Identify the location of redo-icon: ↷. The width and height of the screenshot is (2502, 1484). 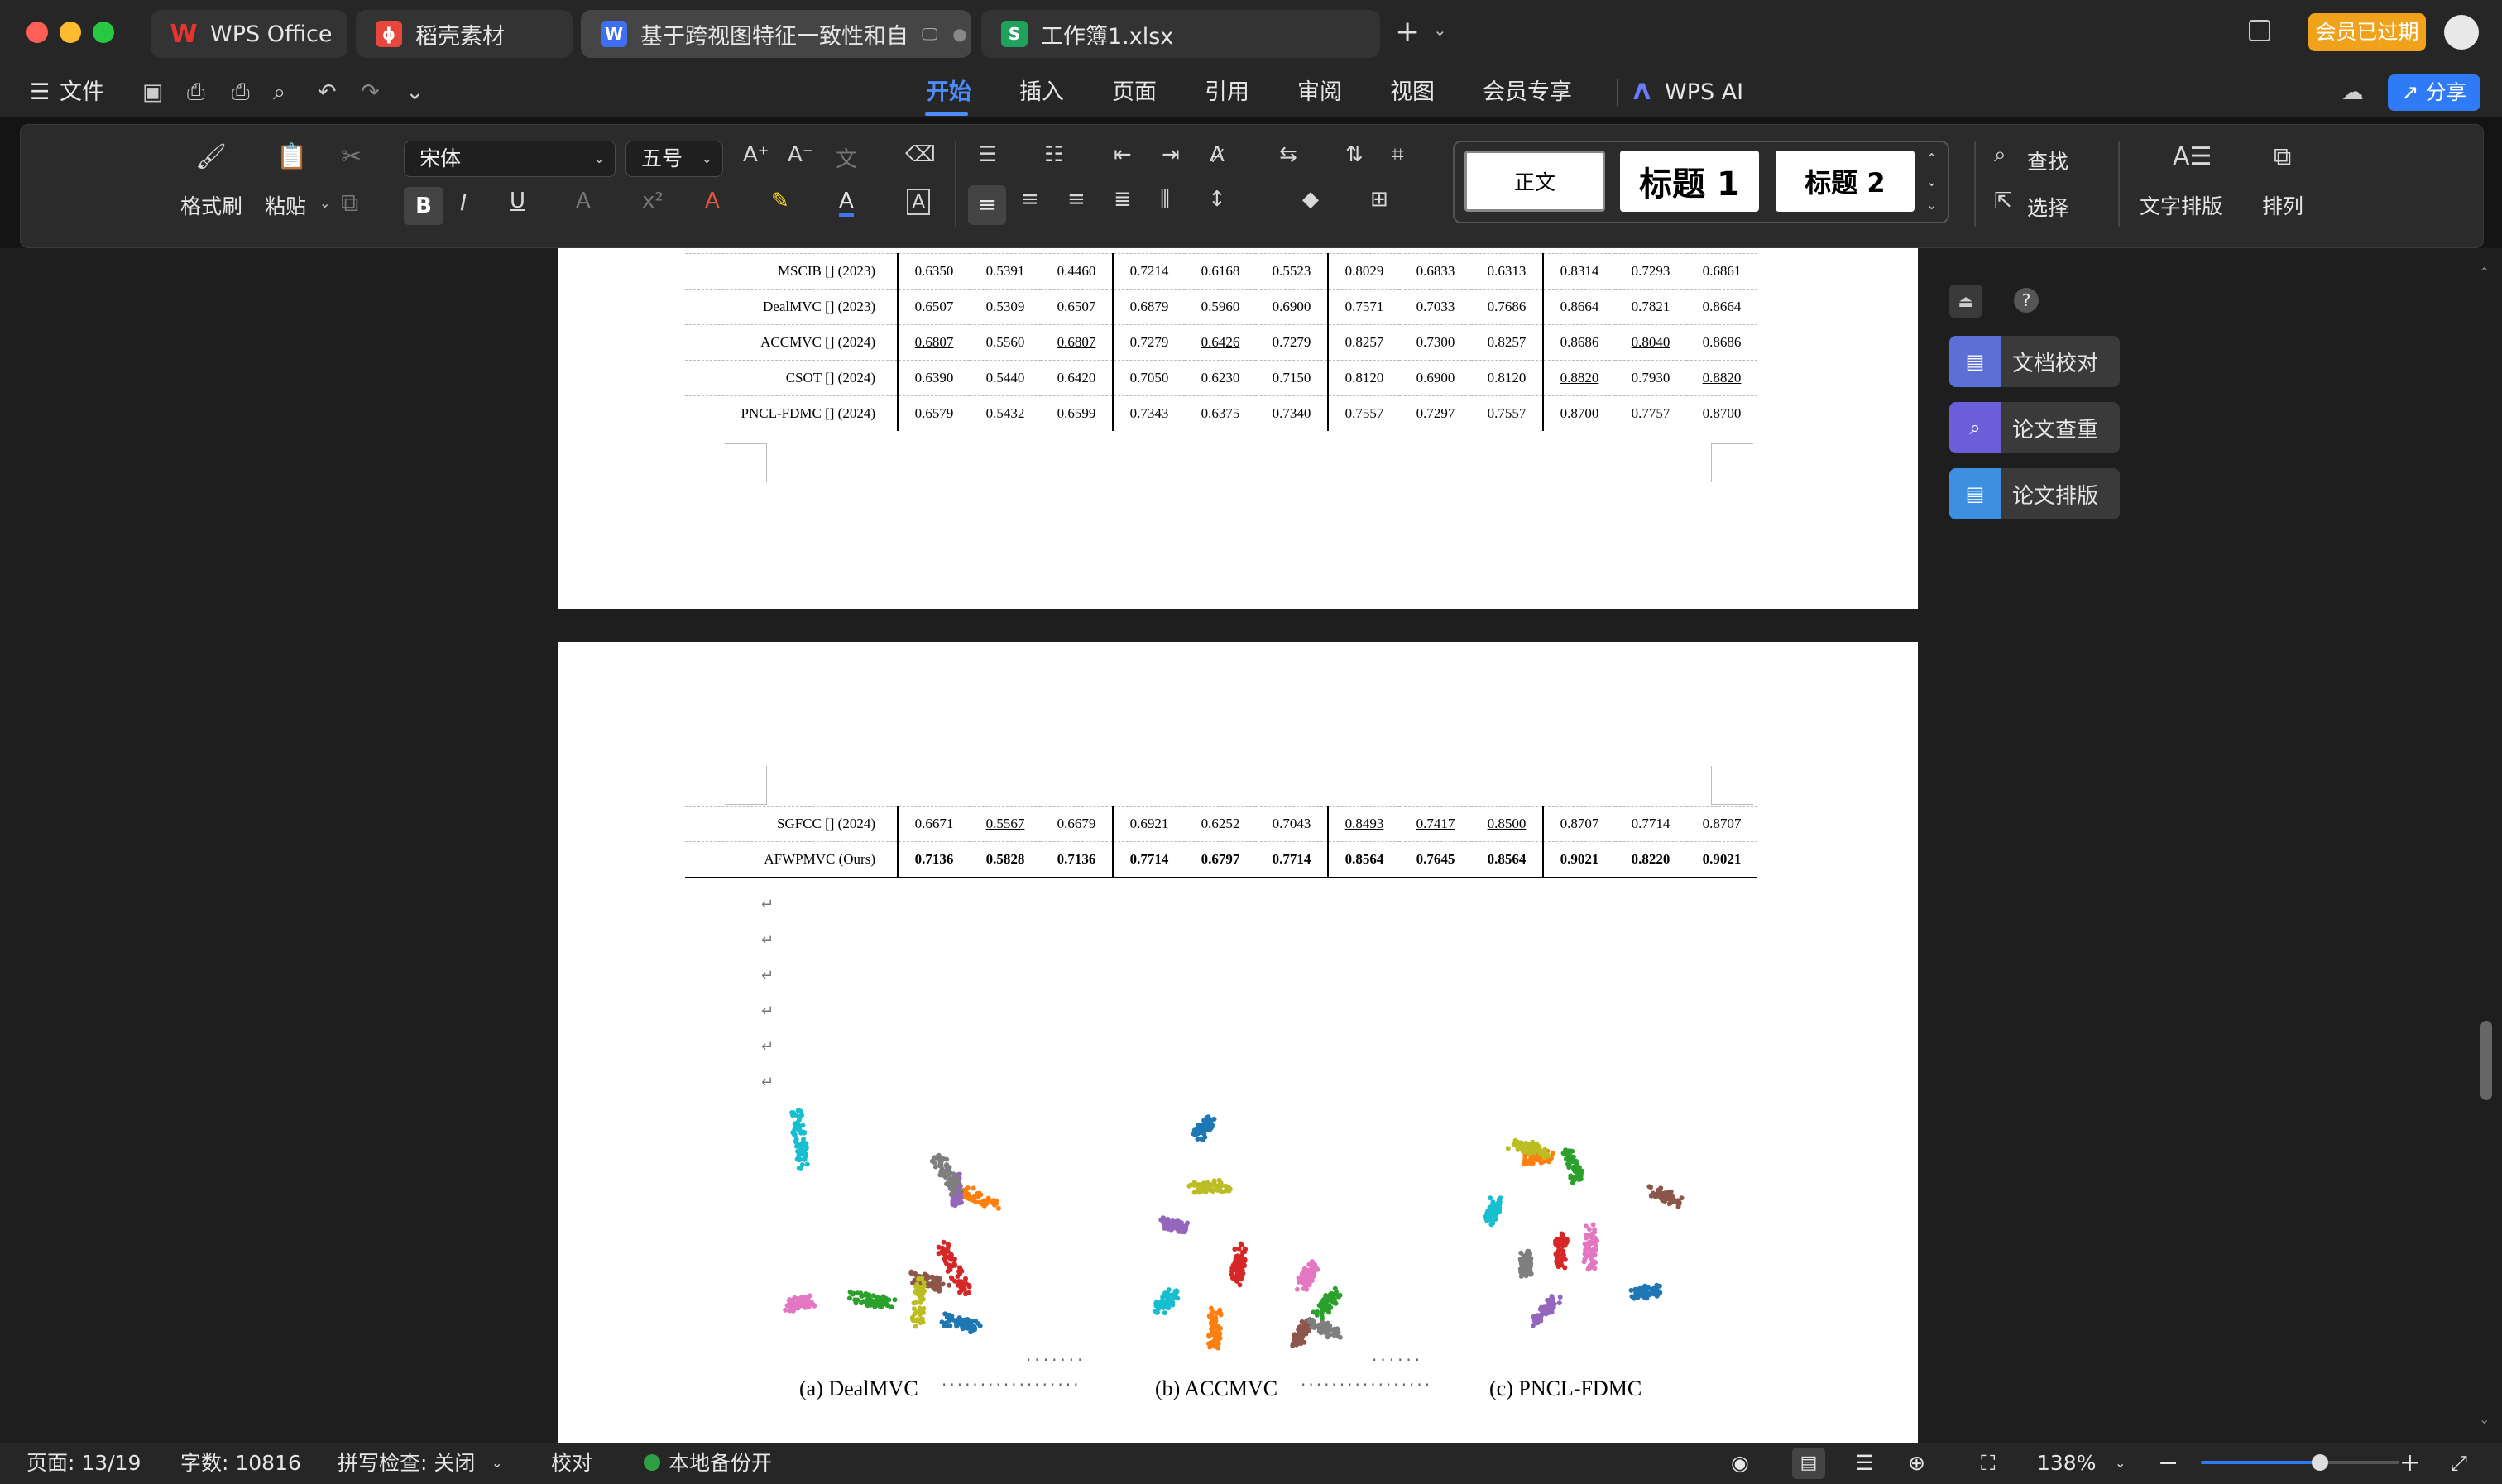
(370, 92).